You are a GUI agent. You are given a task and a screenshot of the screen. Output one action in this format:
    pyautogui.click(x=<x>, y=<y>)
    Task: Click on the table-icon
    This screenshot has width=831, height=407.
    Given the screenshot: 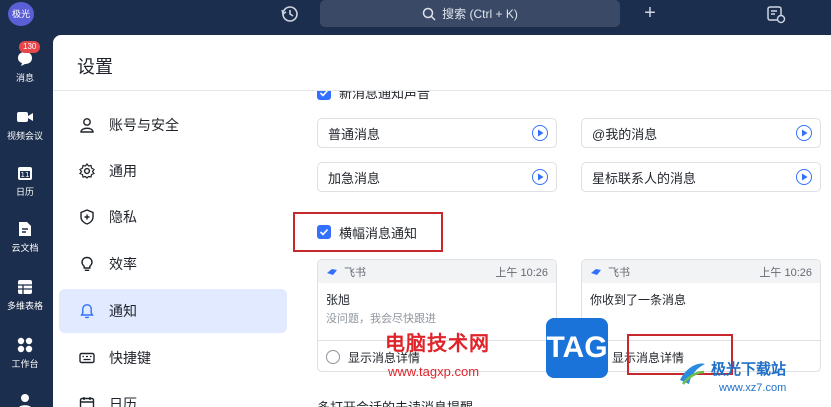 What is the action you would take?
    pyautogui.click(x=25, y=287)
    